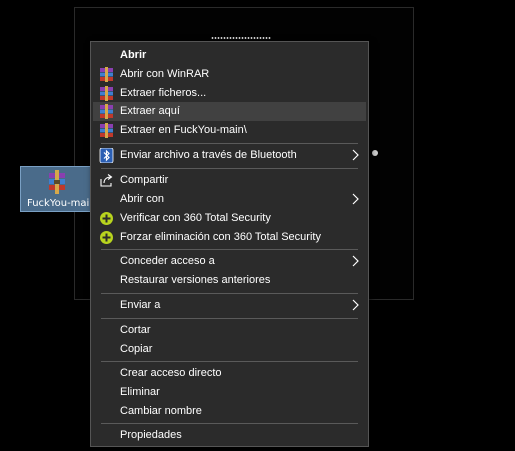 This screenshot has width=515, height=451. I want to click on menu-item-label: Compartir, so click(144, 180).